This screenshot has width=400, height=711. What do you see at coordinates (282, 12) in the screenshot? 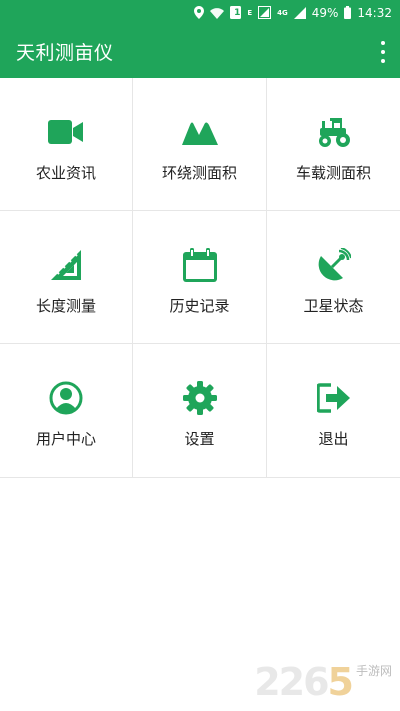
I see `network-type-4g: 4G` at bounding box center [282, 12].